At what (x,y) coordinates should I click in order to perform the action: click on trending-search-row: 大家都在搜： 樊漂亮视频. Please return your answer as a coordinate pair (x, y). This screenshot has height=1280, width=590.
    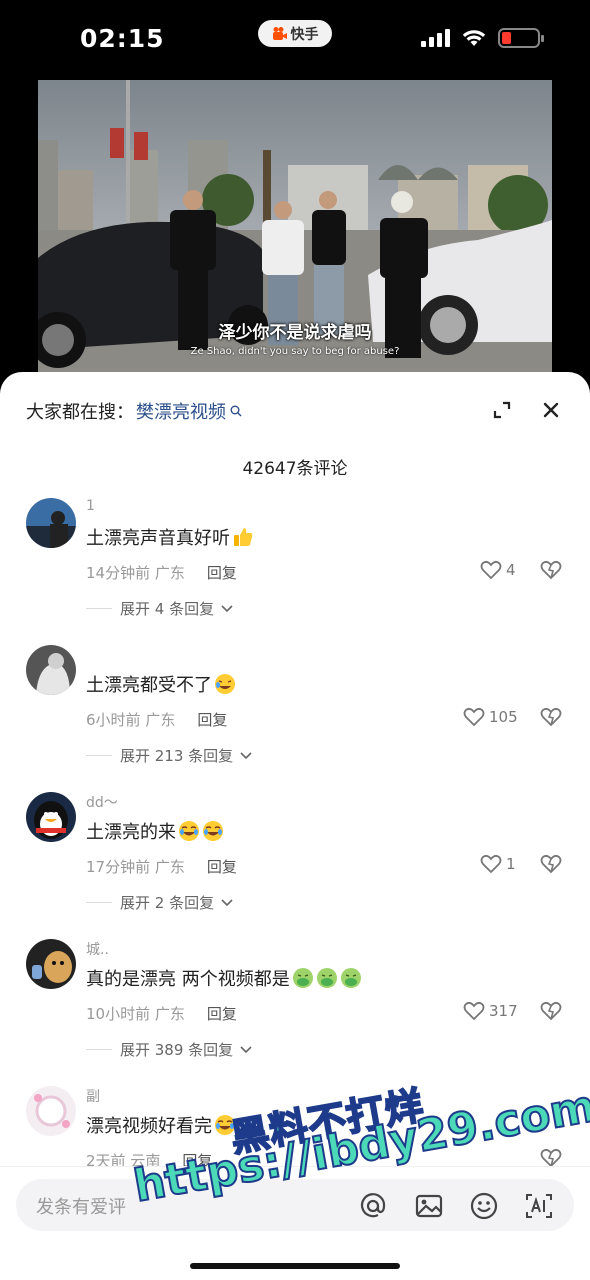
    Looking at the image, I should click on (134, 411).